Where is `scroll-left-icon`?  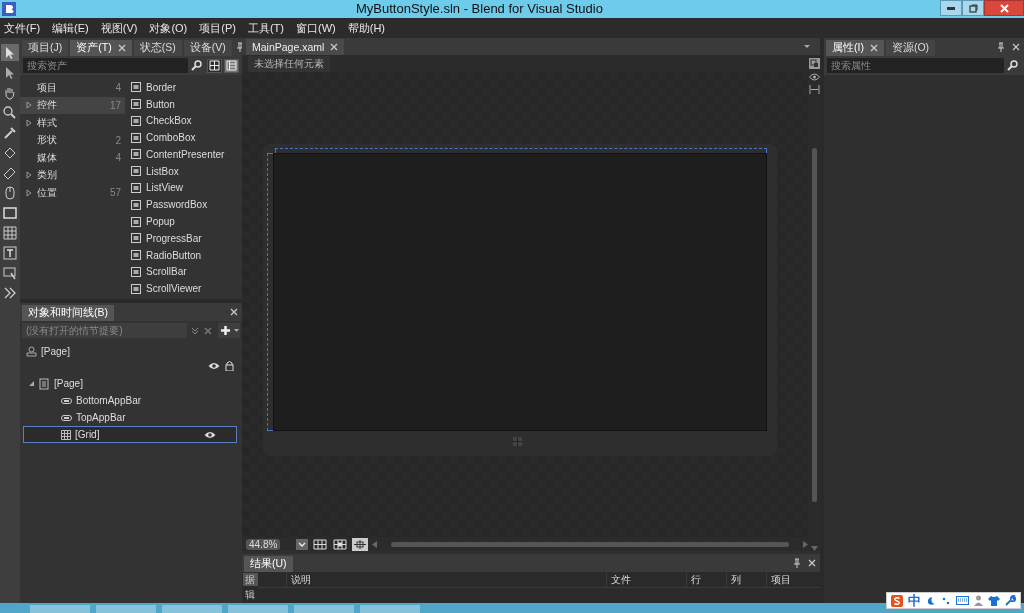
scroll-left-icon is located at coordinates (375, 544).